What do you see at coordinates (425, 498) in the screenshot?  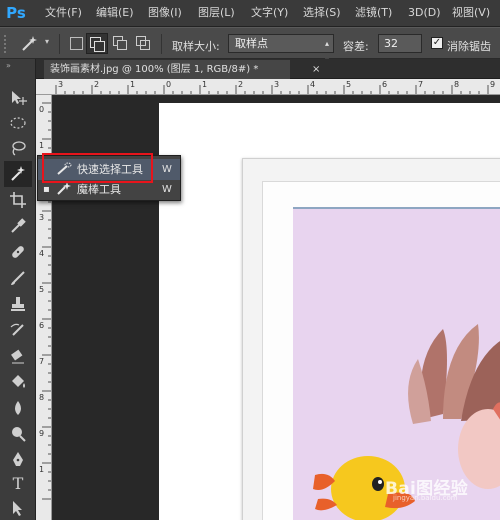 I see `watermark-subtext: jingyan.baidu.com` at bounding box center [425, 498].